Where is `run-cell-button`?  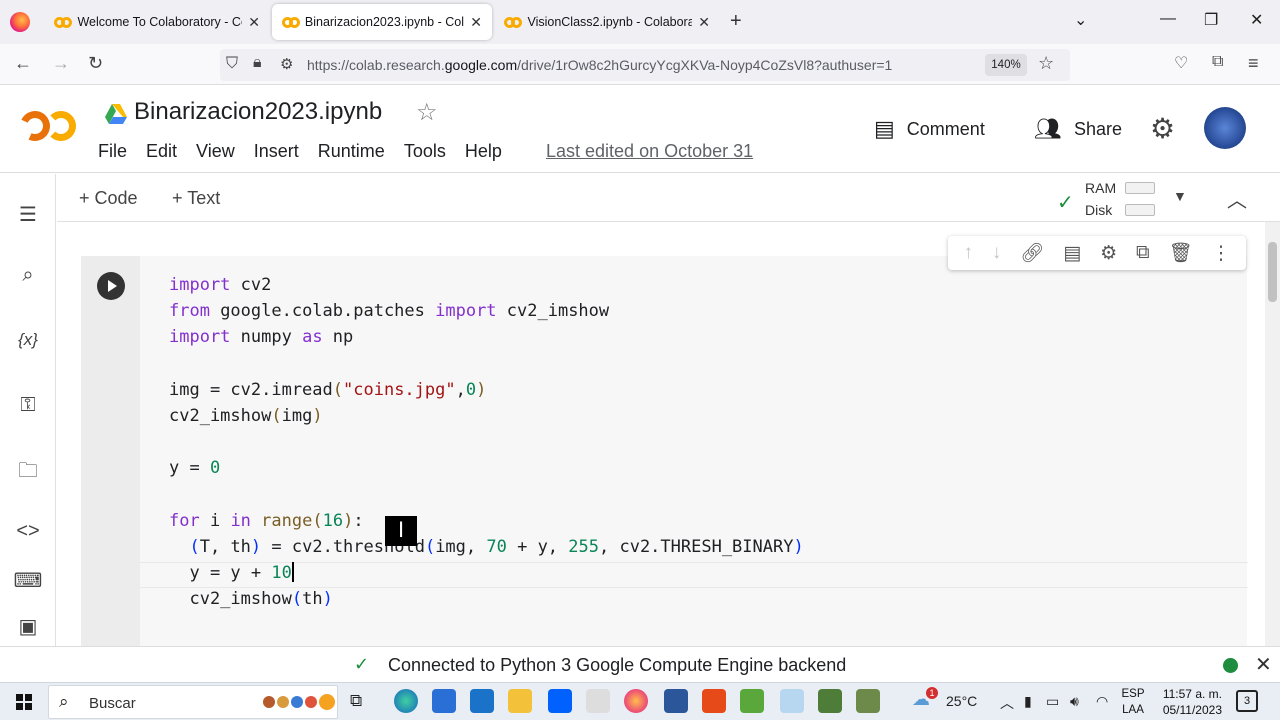
run-cell-button is located at coordinates (111, 286).